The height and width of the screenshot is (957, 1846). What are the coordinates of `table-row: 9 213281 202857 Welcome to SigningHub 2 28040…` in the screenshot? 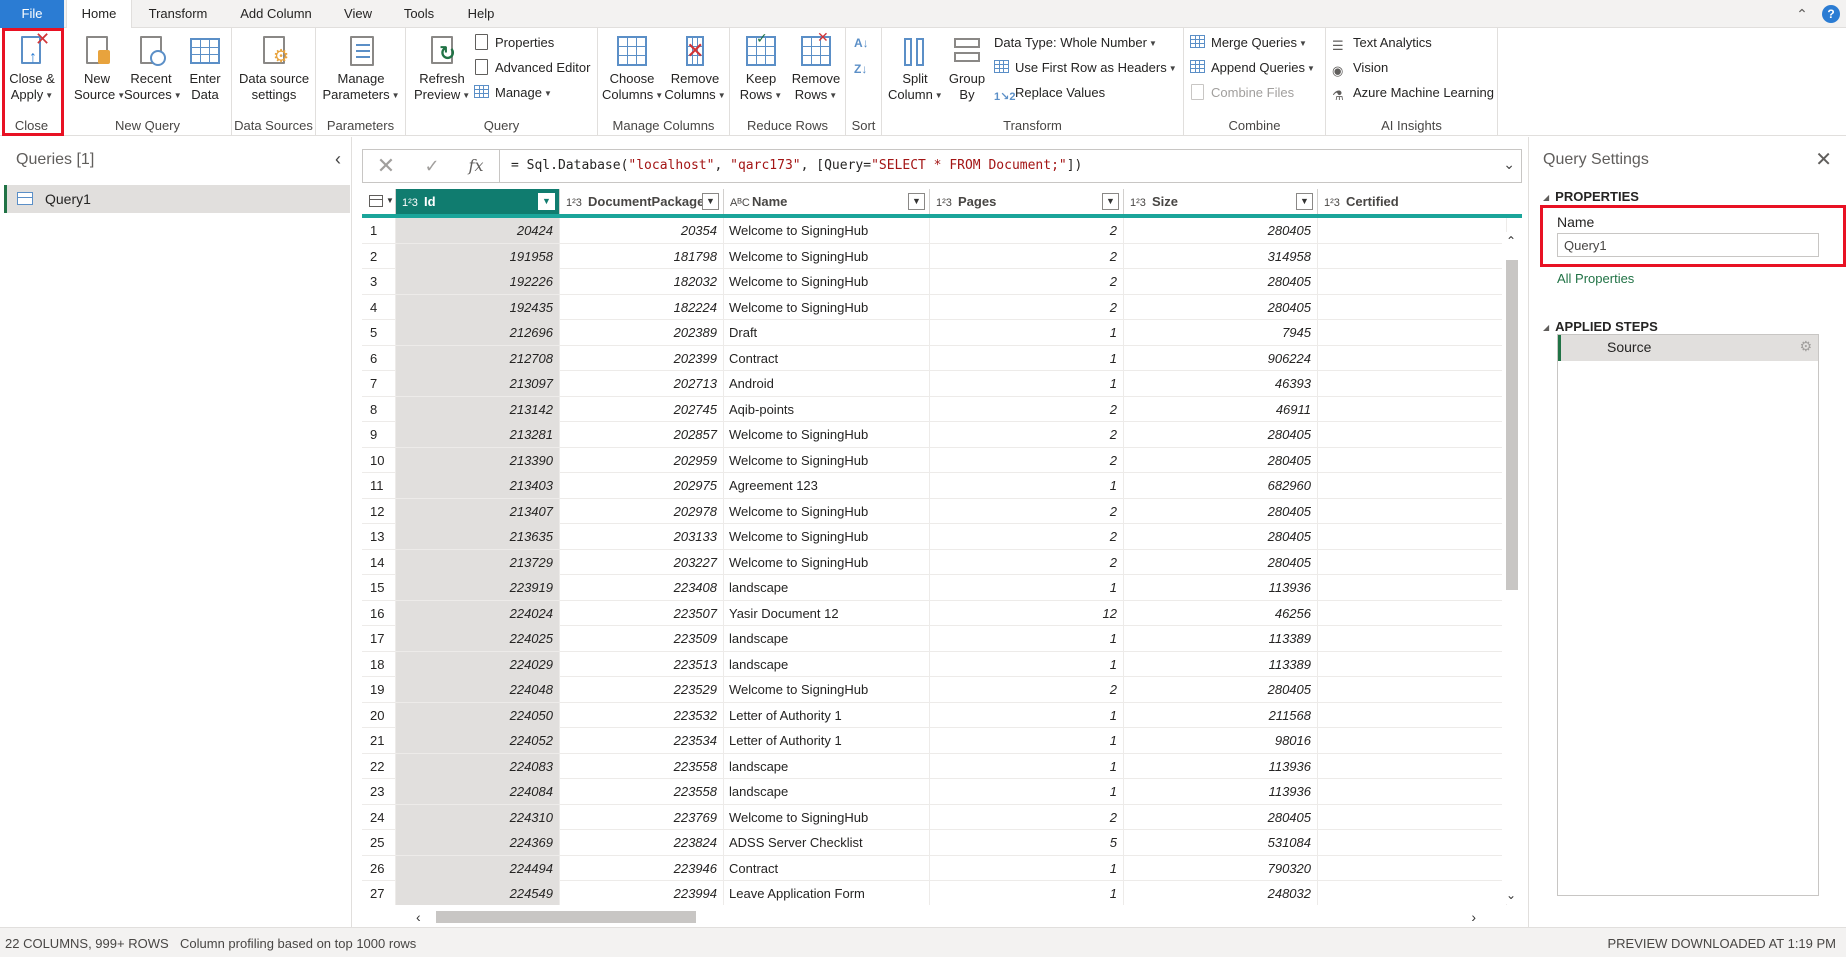 It's located at (934, 435).